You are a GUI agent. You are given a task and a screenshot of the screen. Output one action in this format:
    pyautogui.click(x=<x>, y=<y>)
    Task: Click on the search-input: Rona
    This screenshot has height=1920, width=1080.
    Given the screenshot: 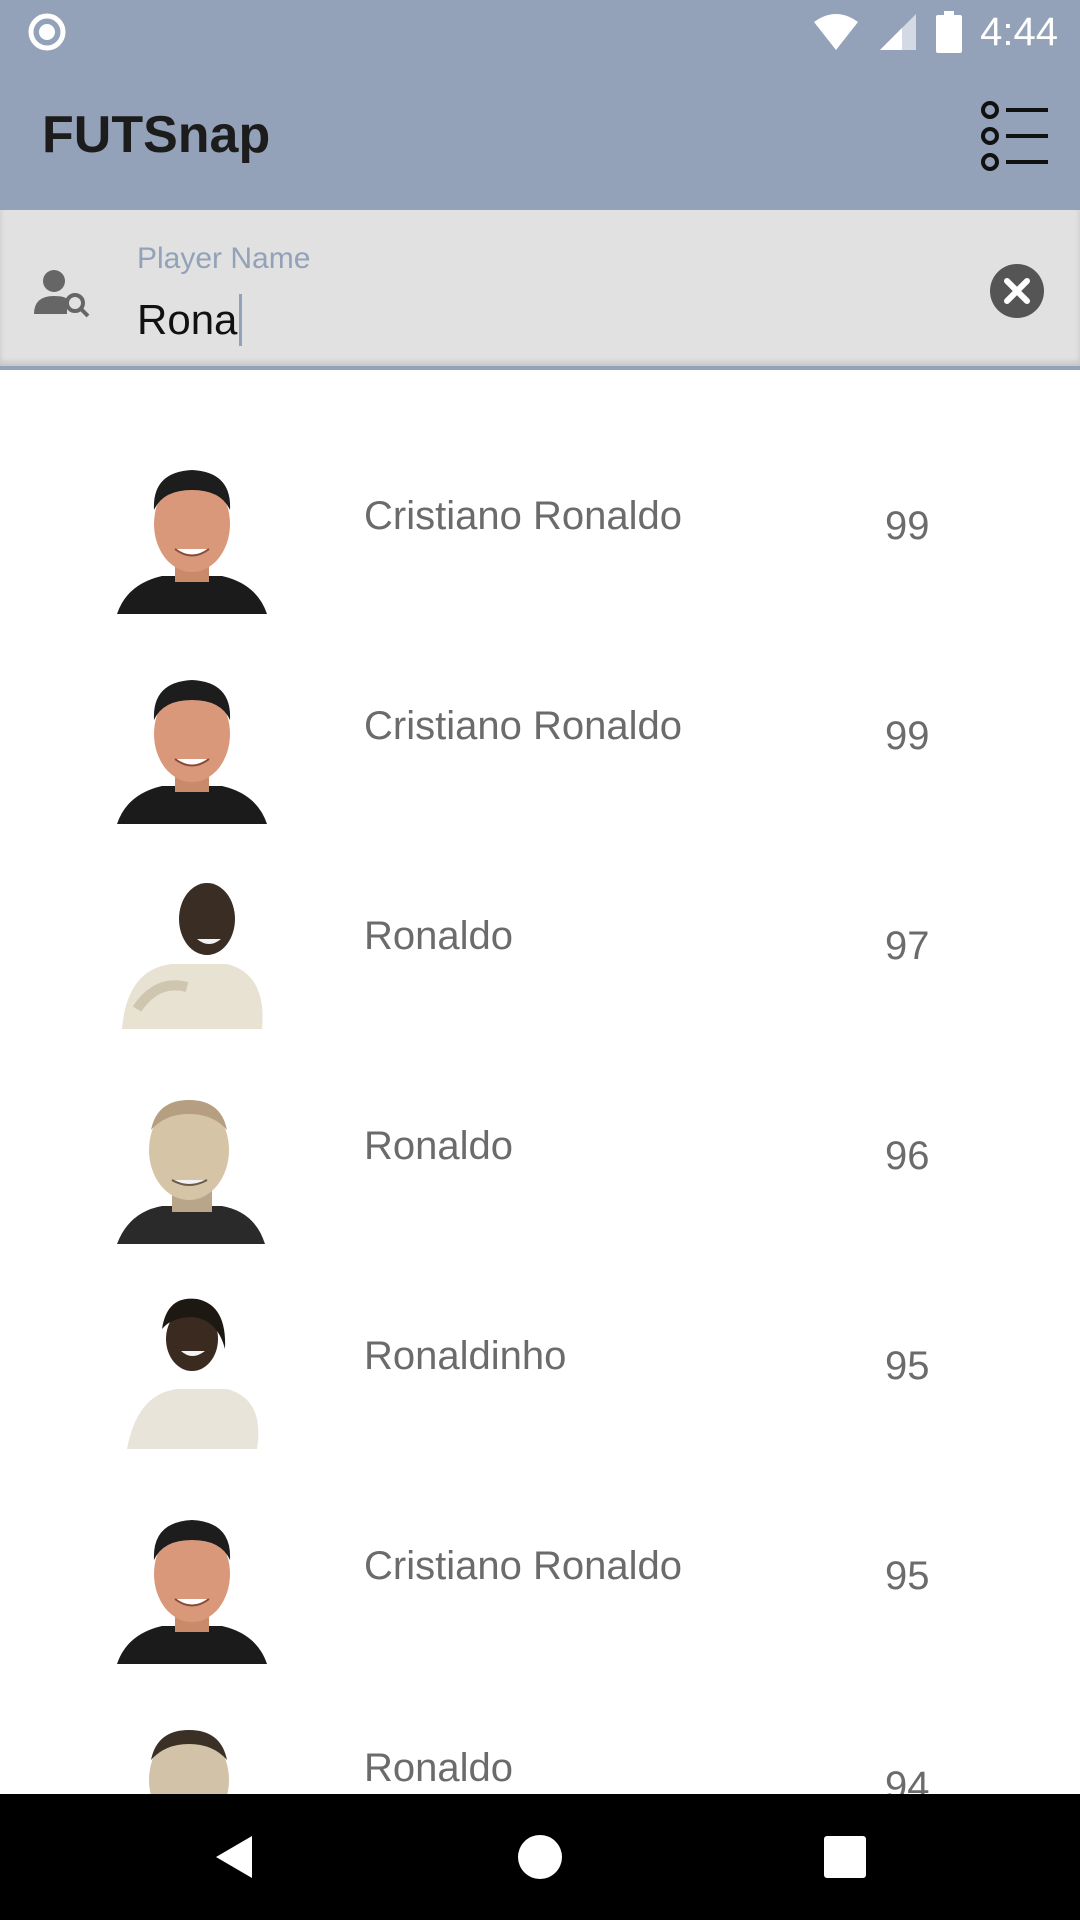 What is the action you would take?
    pyautogui.click(x=190, y=320)
    